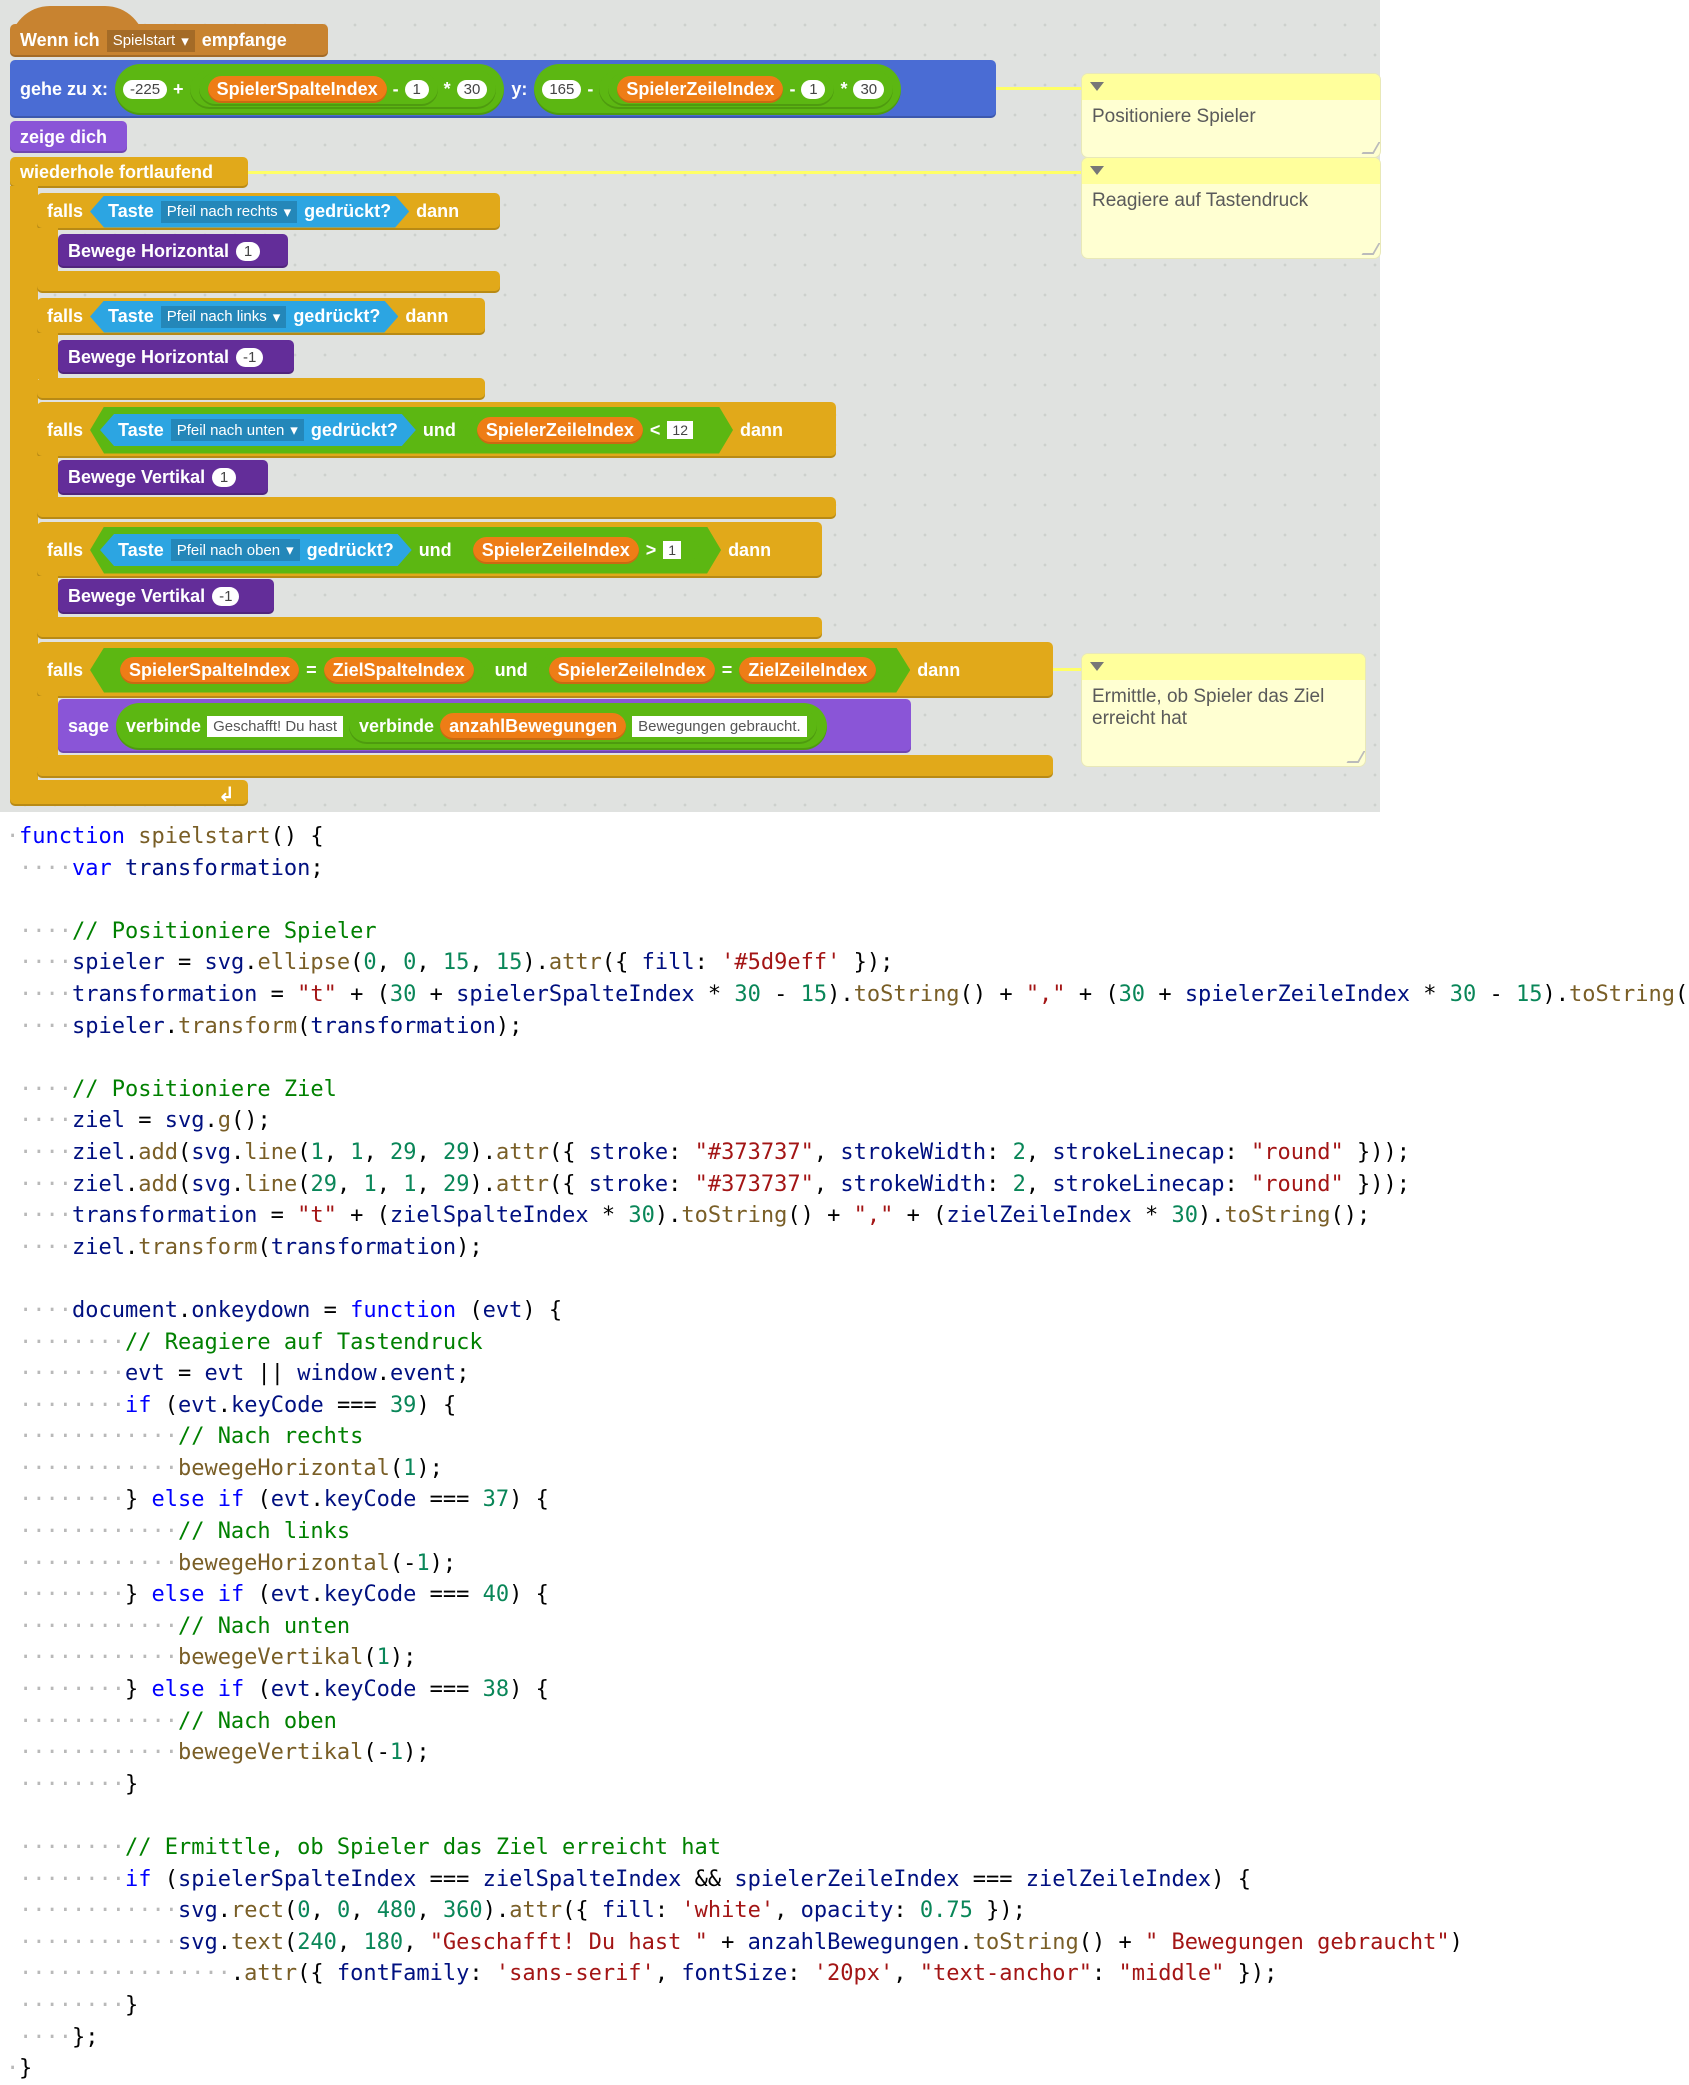  Describe the element at coordinates (844, 1027) in the screenshot. I see `code-line: ····spieler.transform(transformation);` at that location.